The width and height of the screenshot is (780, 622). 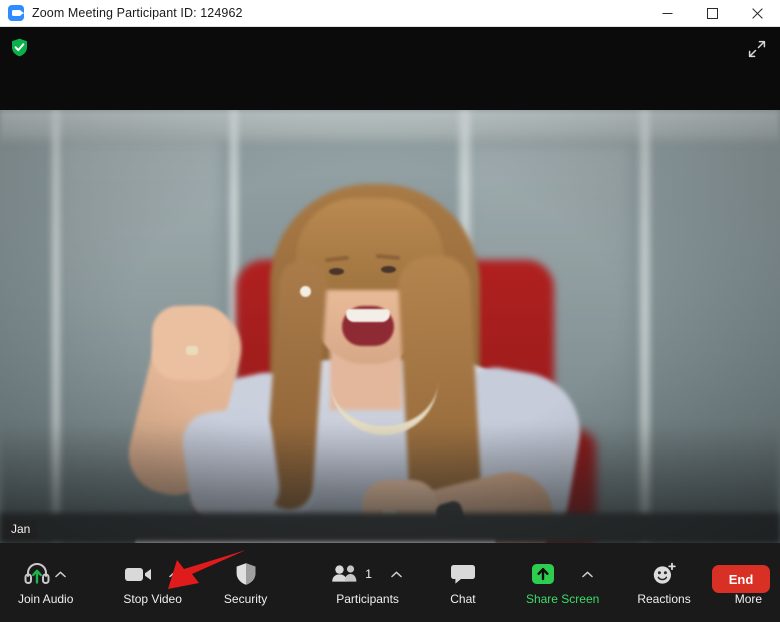 What do you see at coordinates (390, 13) in the screenshot?
I see `title-bar: Zoom Meeting Participant ID: 124962` at bounding box center [390, 13].